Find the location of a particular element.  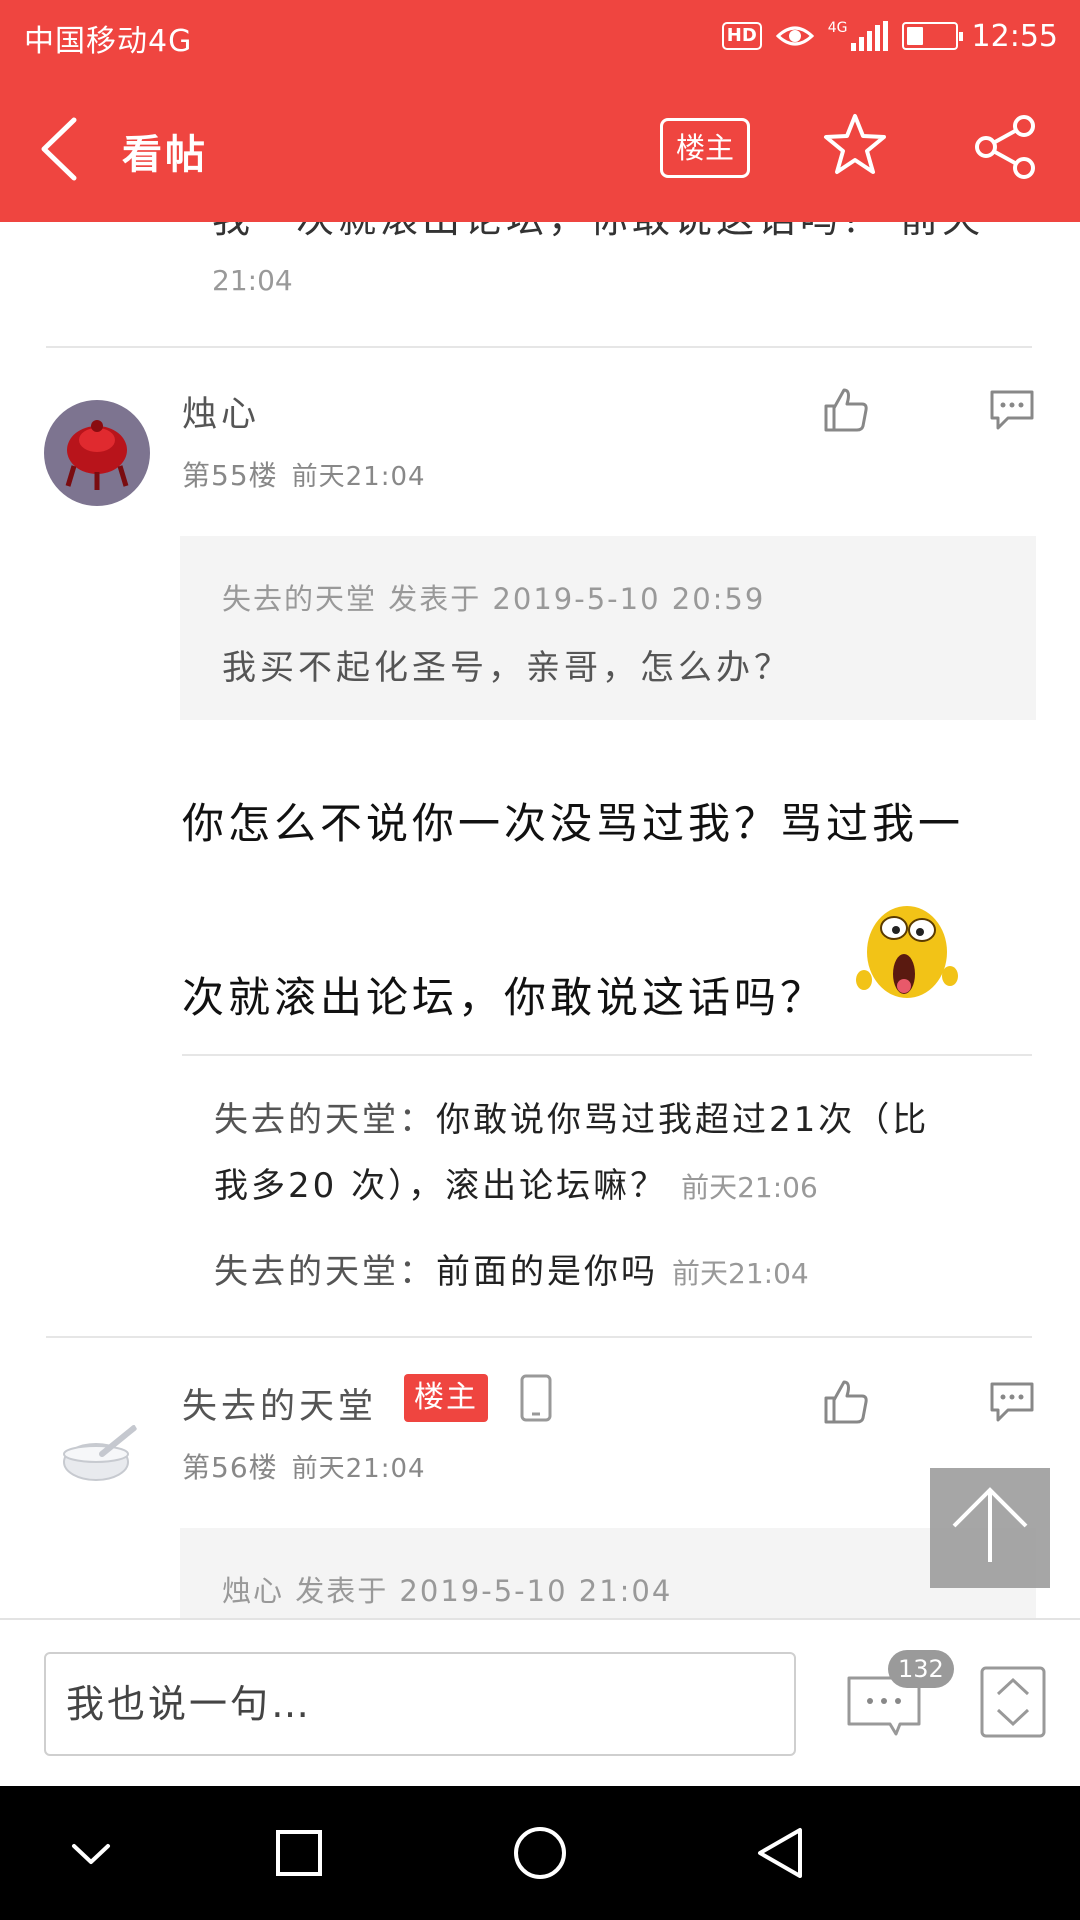

reply-line: 失去的天堂：你敢说你骂过我超过21次（比 is located at coordinates (571, 1116).